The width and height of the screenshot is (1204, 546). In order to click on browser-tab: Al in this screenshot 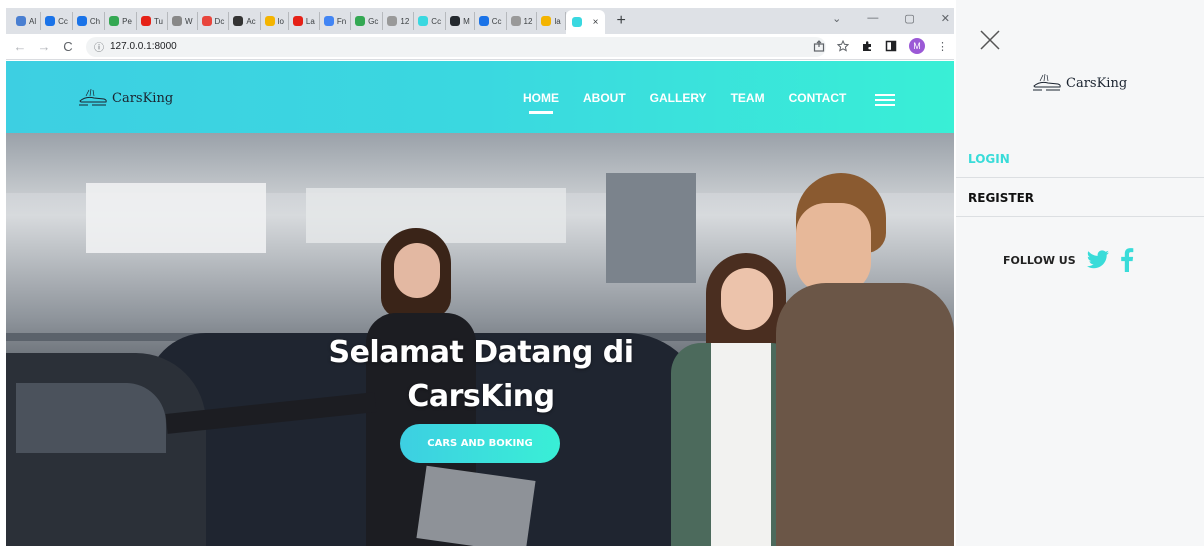, I will do `click(27, 21)`.